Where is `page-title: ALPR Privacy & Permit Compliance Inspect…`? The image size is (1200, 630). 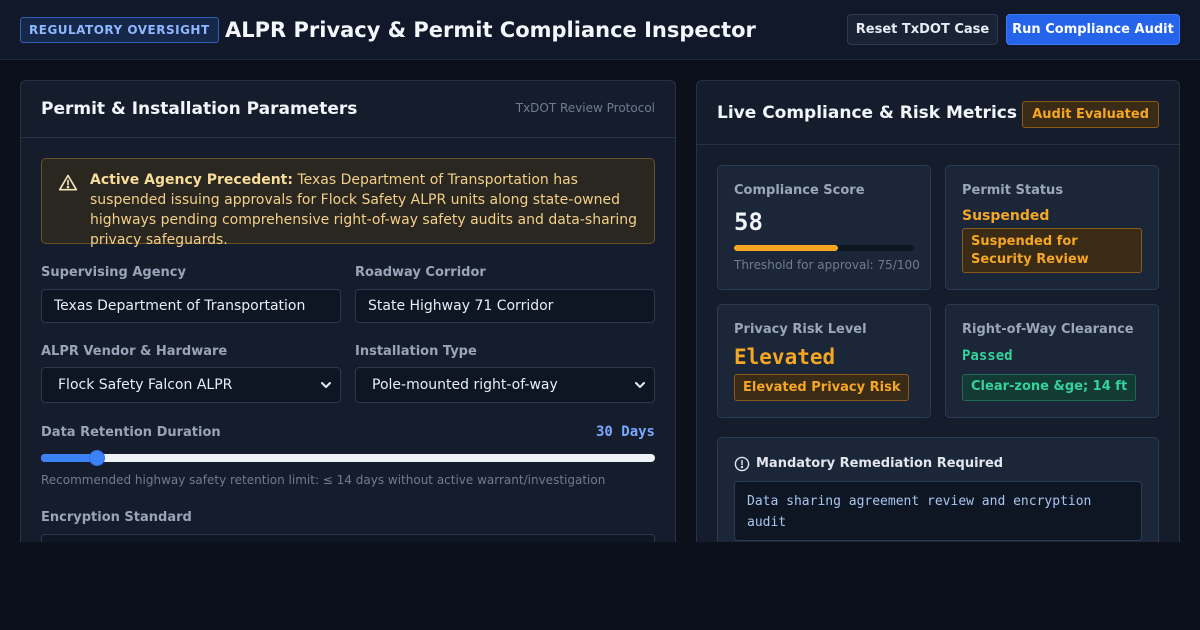 page-title: ALPR Privacy & Permit Compliance Inspect… is located at coordinates (490, 30).